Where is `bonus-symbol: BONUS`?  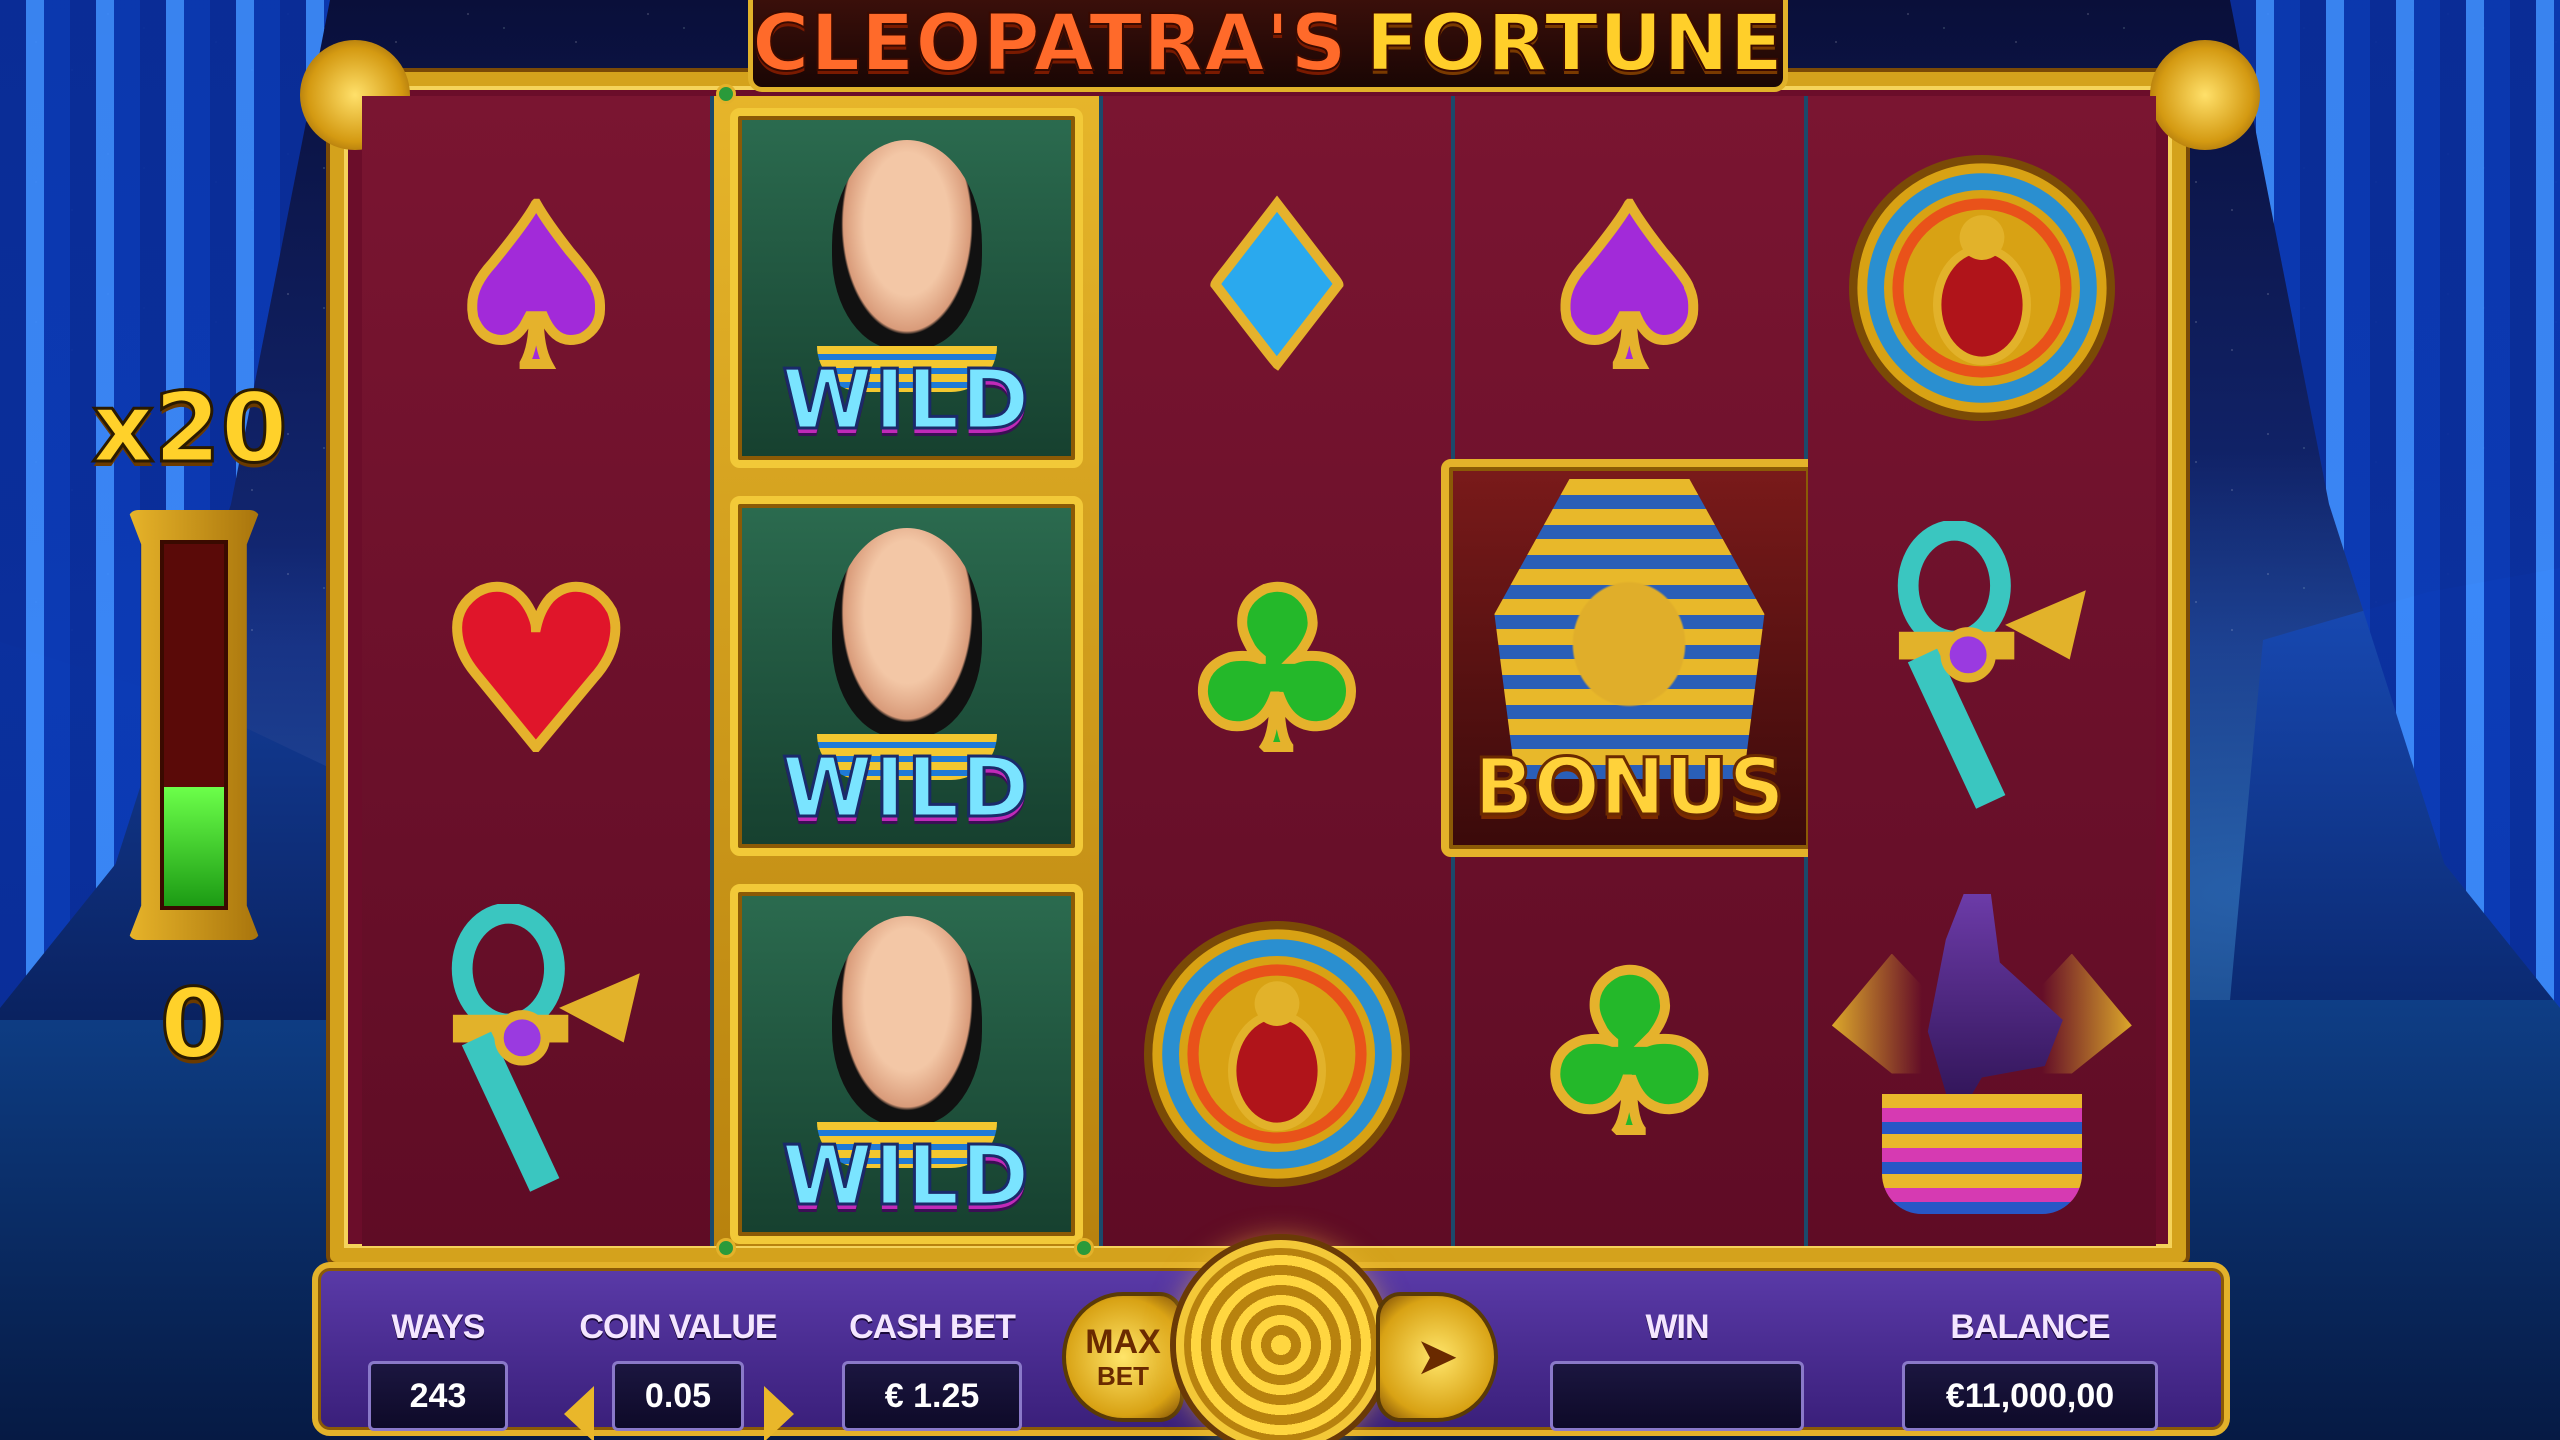
bonus-symbol: BONUS is located at coordinates (1629, 658).